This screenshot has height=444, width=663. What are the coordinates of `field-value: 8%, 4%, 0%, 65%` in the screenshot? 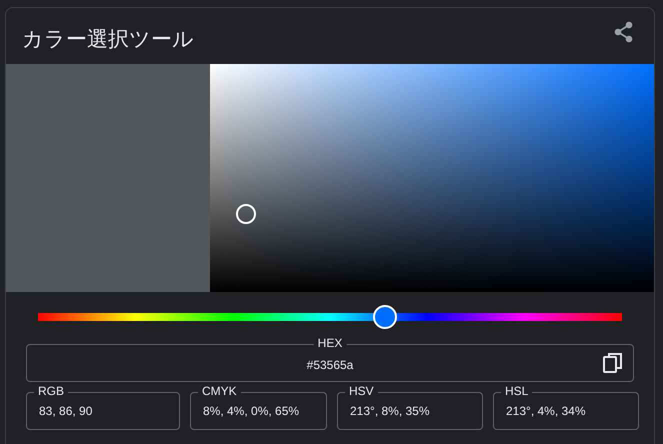 It's located at (251, 411).